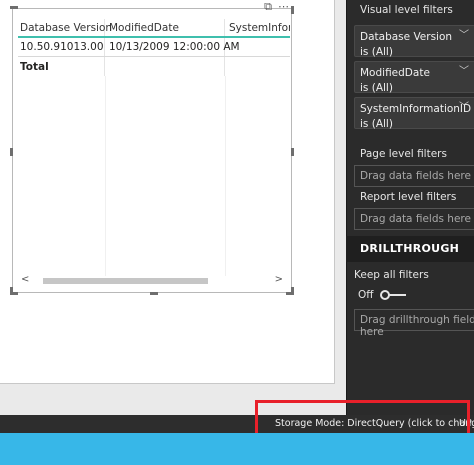  Describe the element at coordinates (395, 73) in the screenshot. I see `filter-field-name: ModifiedDate` at that location.